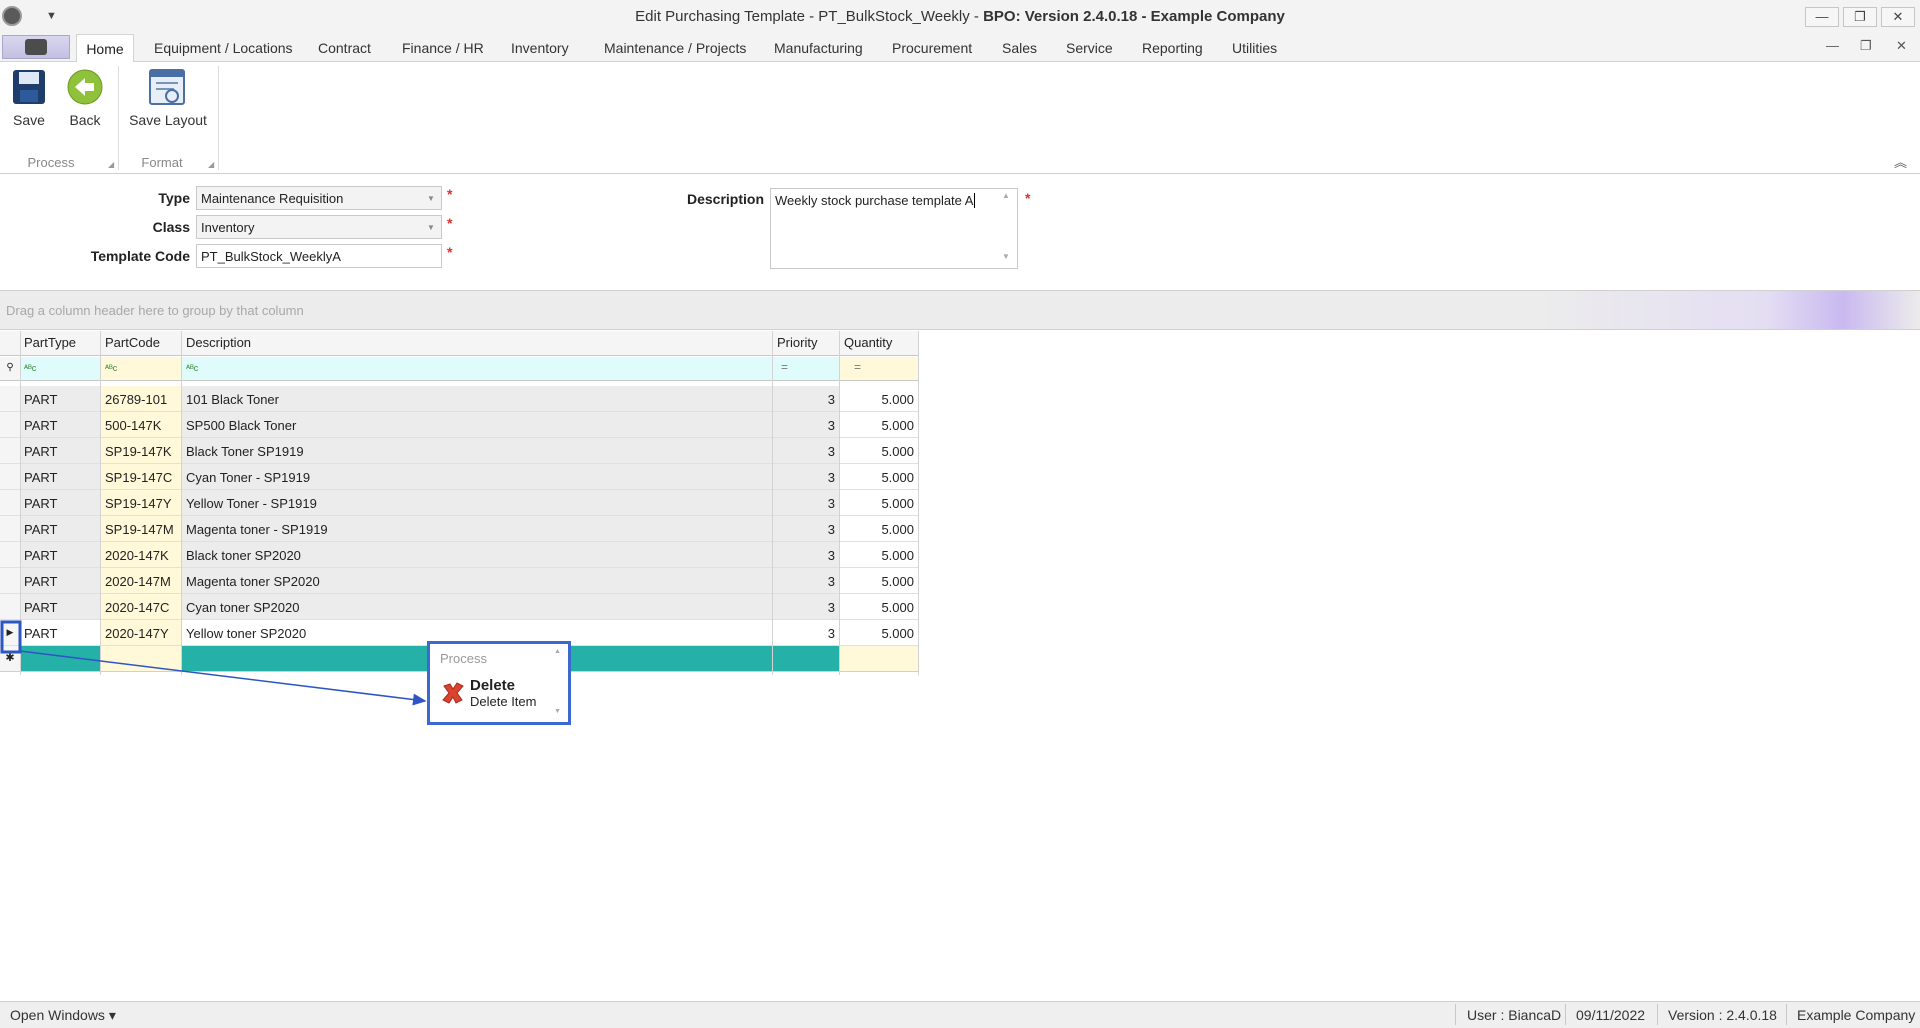  I want to click on app-menu-button, so click(36, 47).